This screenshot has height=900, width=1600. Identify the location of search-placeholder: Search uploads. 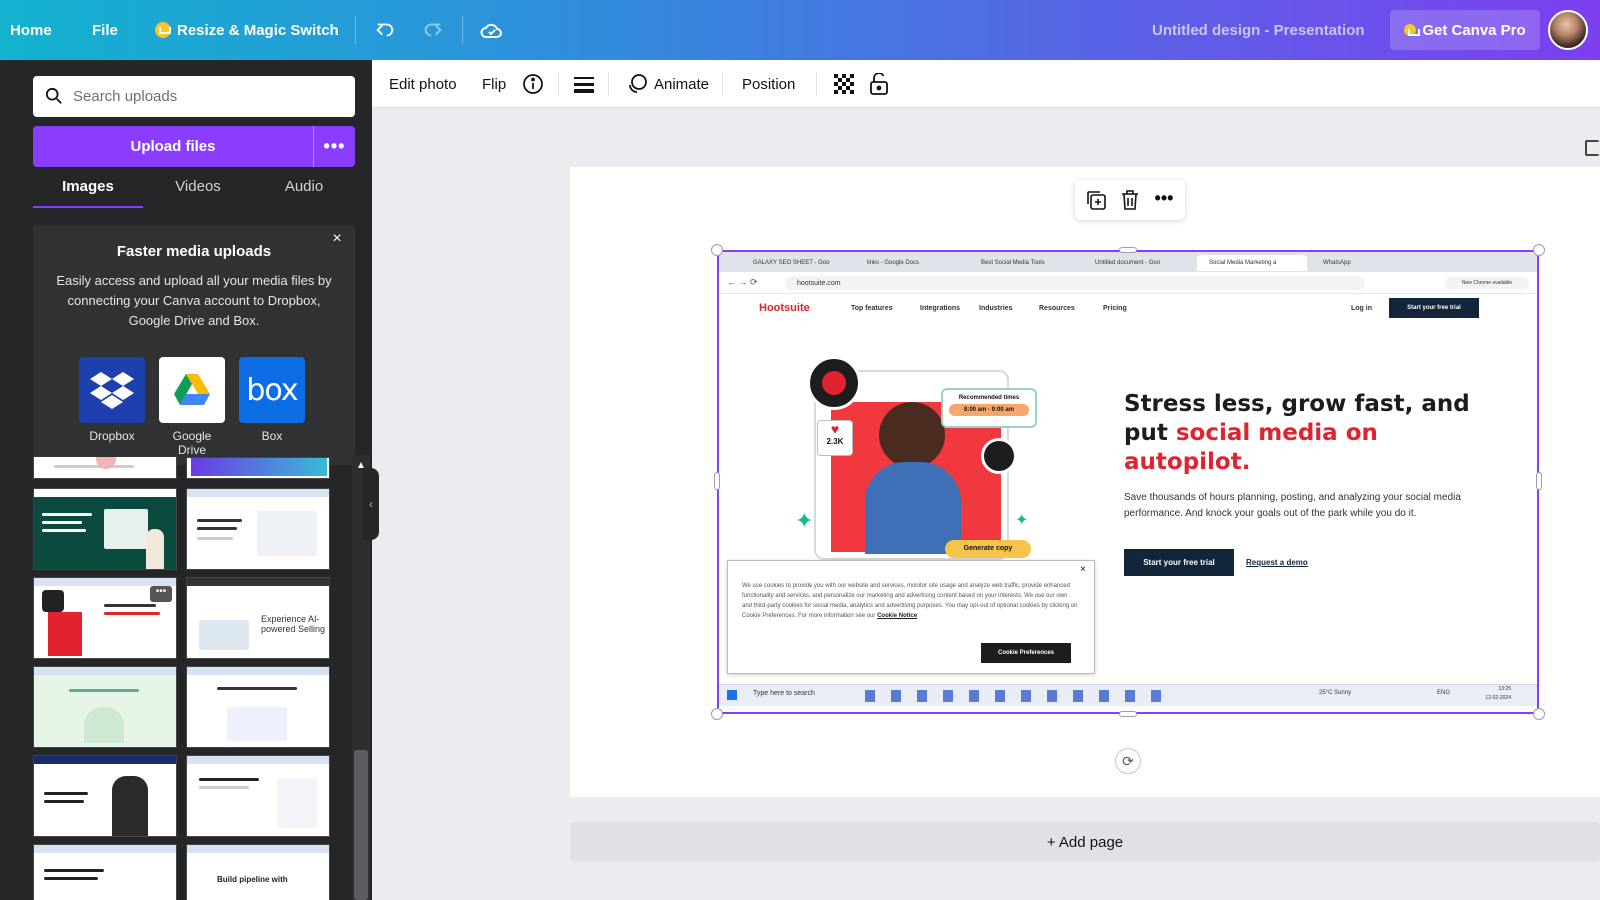
(125, 96).